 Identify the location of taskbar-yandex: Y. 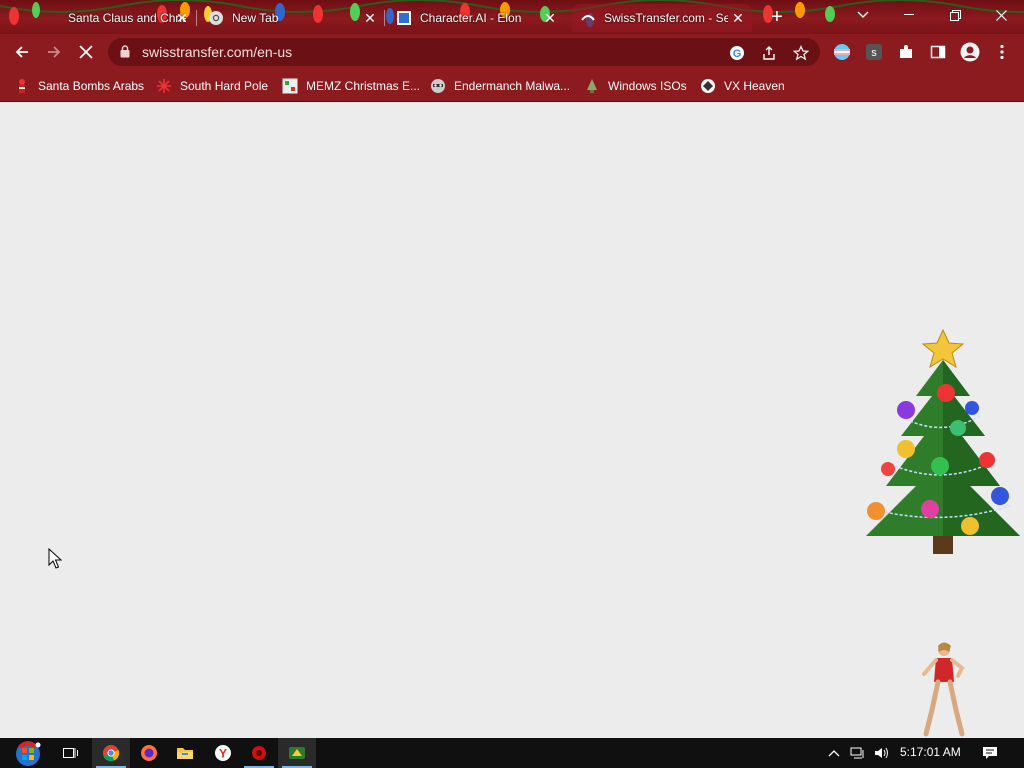
(223, 753).